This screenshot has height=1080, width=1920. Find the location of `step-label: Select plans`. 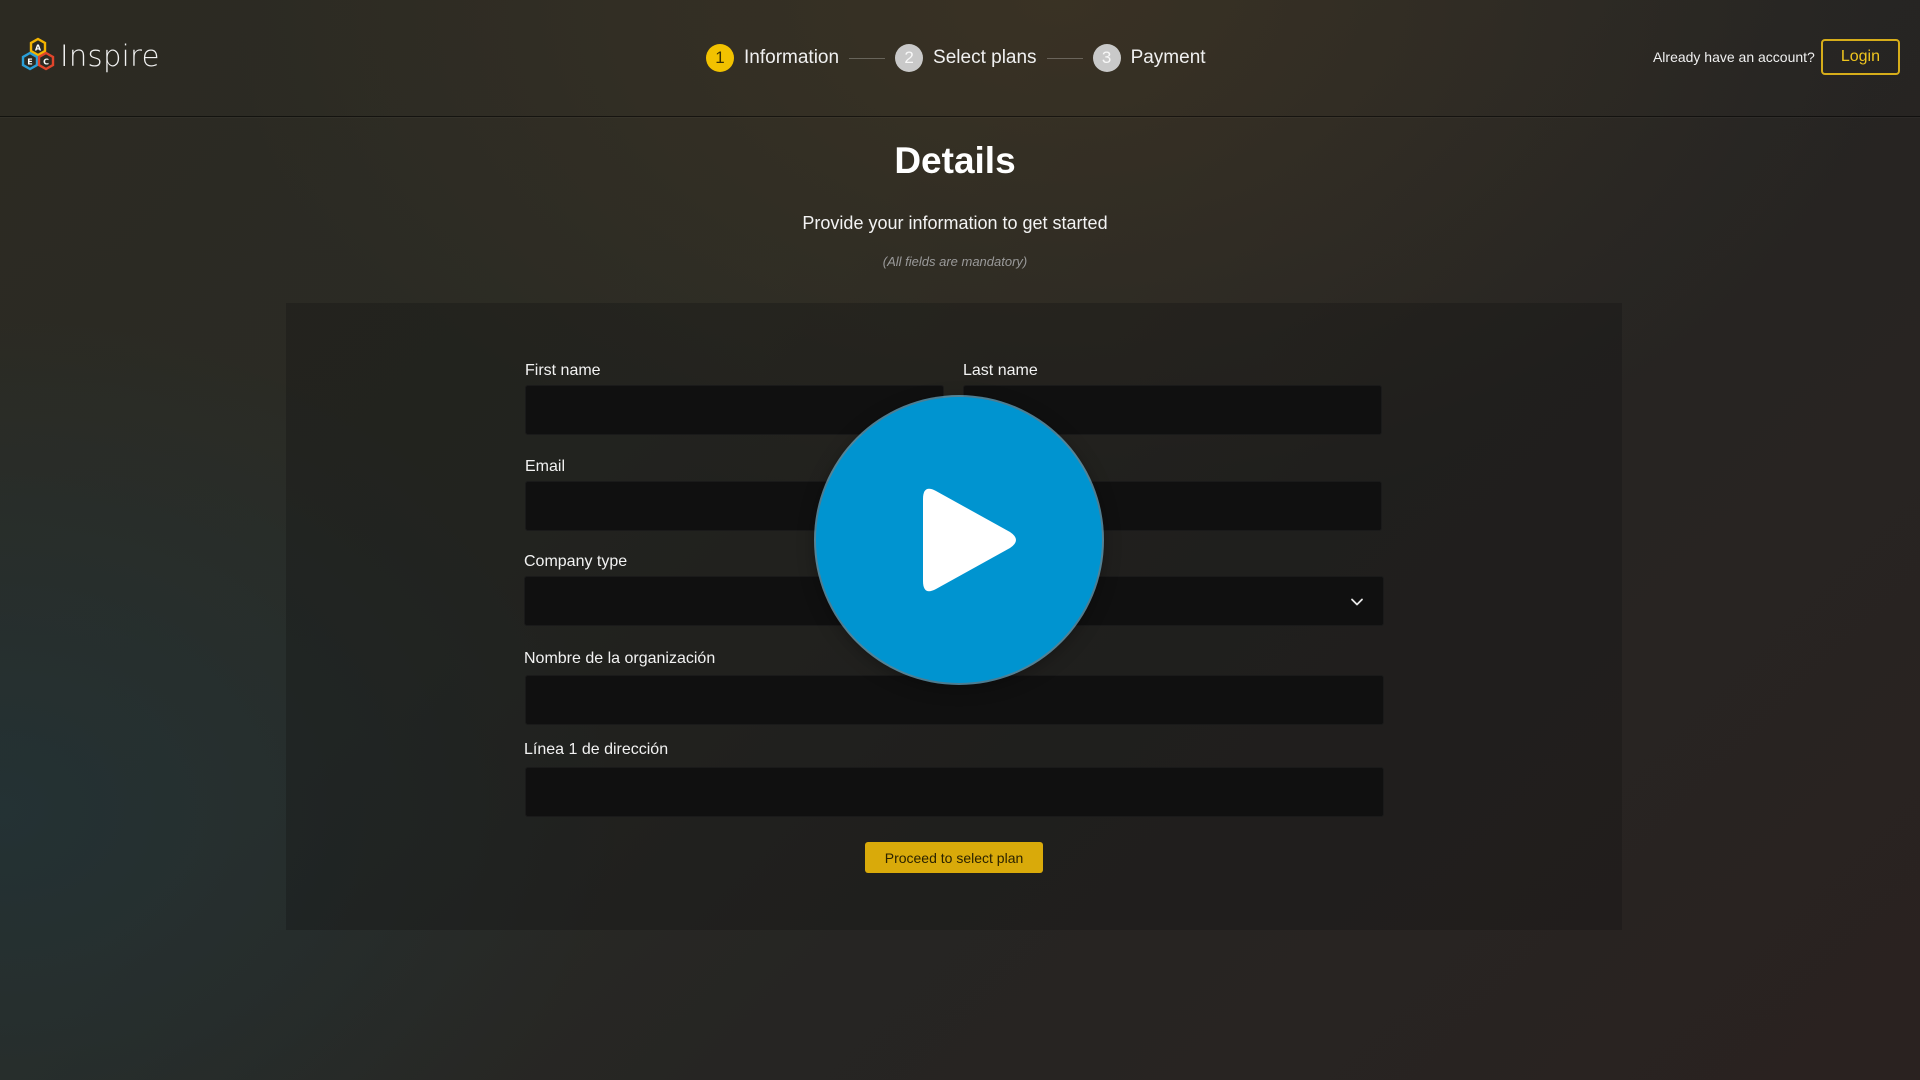

step-label: Select plans is located at coordinates (985, 57).